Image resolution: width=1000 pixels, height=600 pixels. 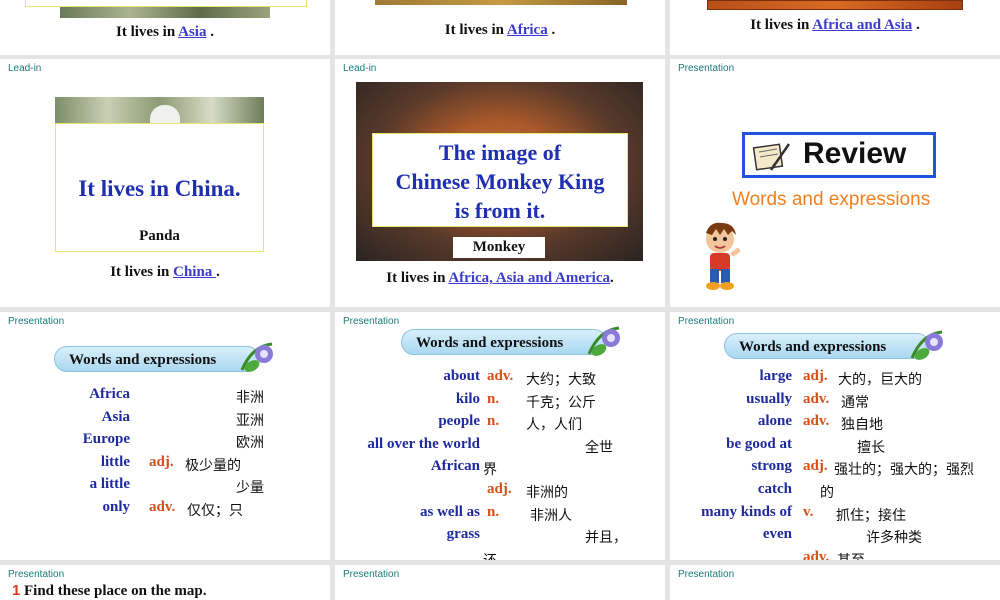 What do you see at coordinates (835, 536) in the screenshot?
I see `vocab-row: even 许多种类` at bounding box center [835, 536].